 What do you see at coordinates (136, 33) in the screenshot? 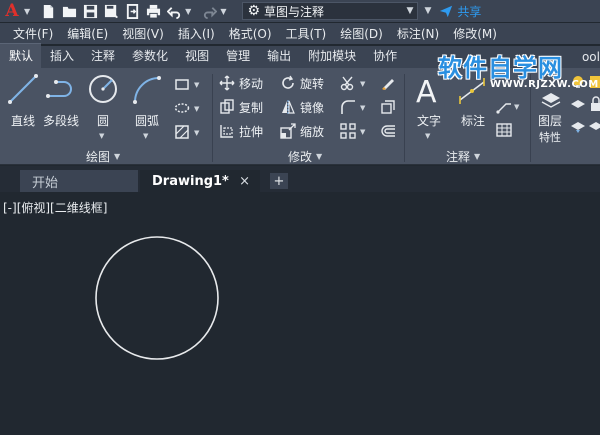
I see `menu-view: 视图(V)` at bounding box center [136, 33].